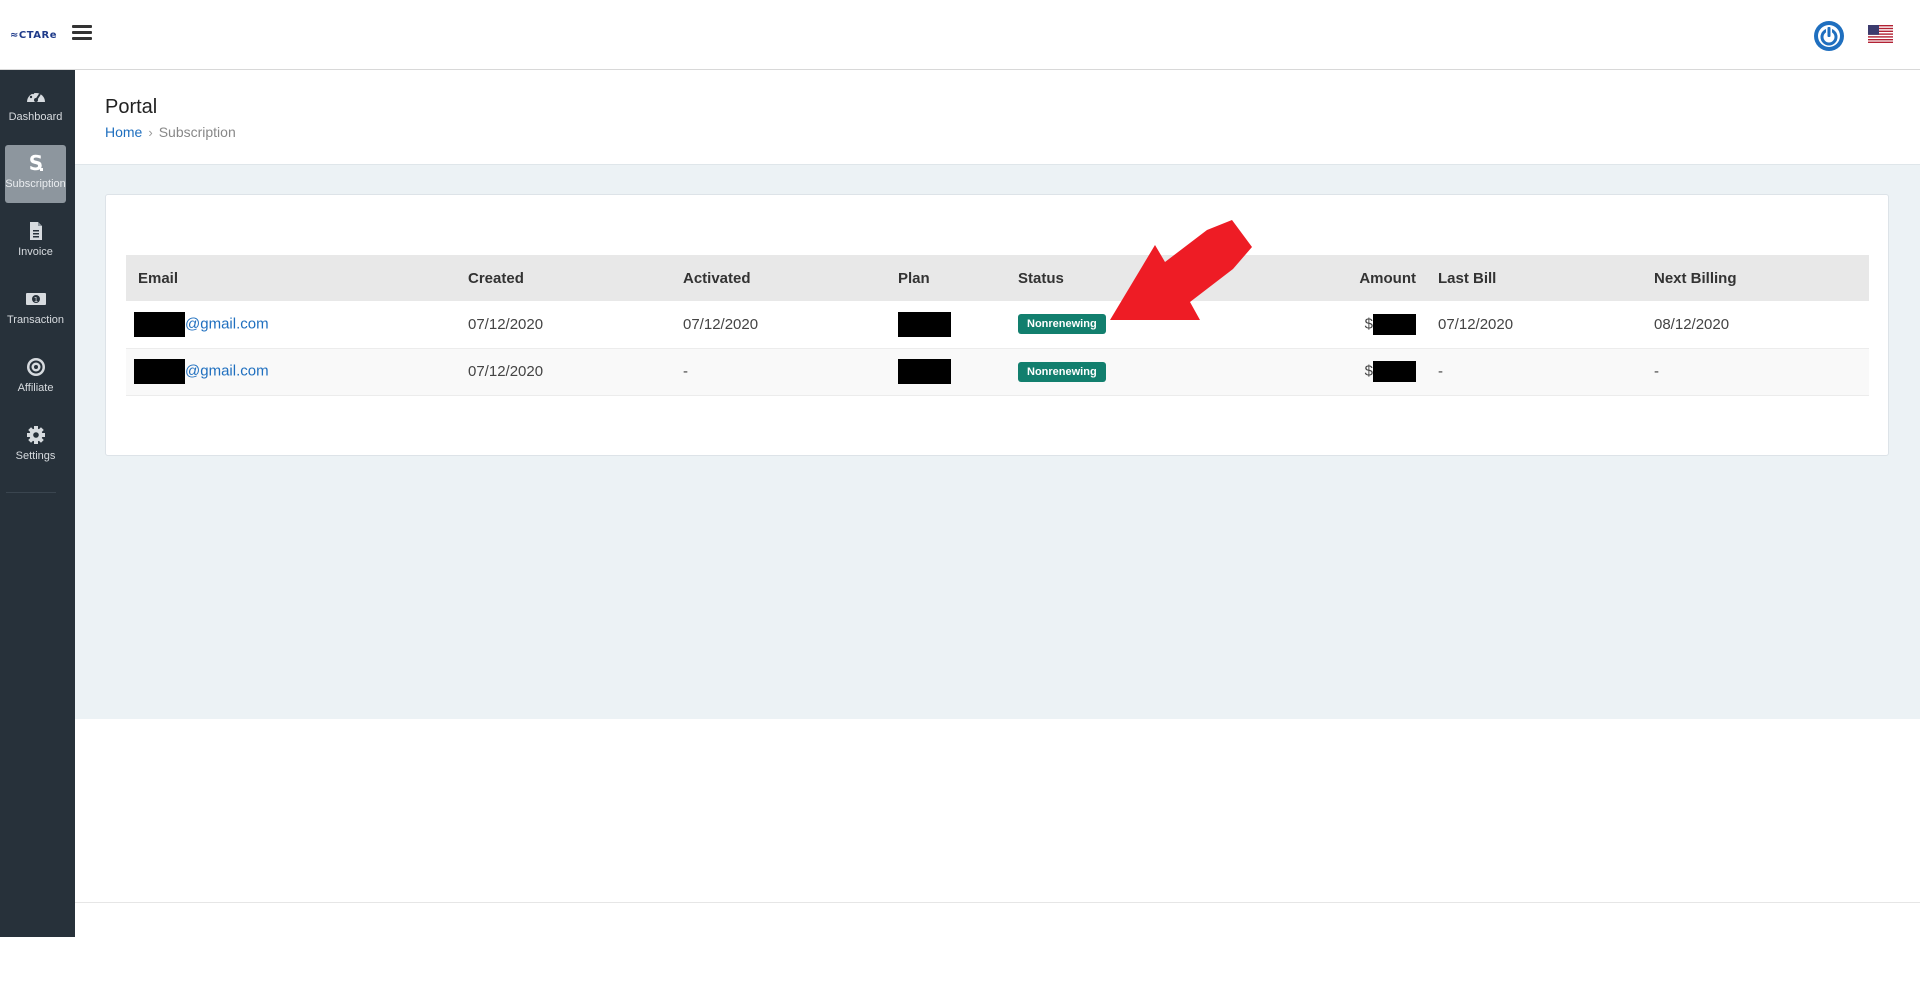  Describe the element at coordinates (197, 132) in the screenshot. I see `breadcrumb-current: Subscription` at that location.